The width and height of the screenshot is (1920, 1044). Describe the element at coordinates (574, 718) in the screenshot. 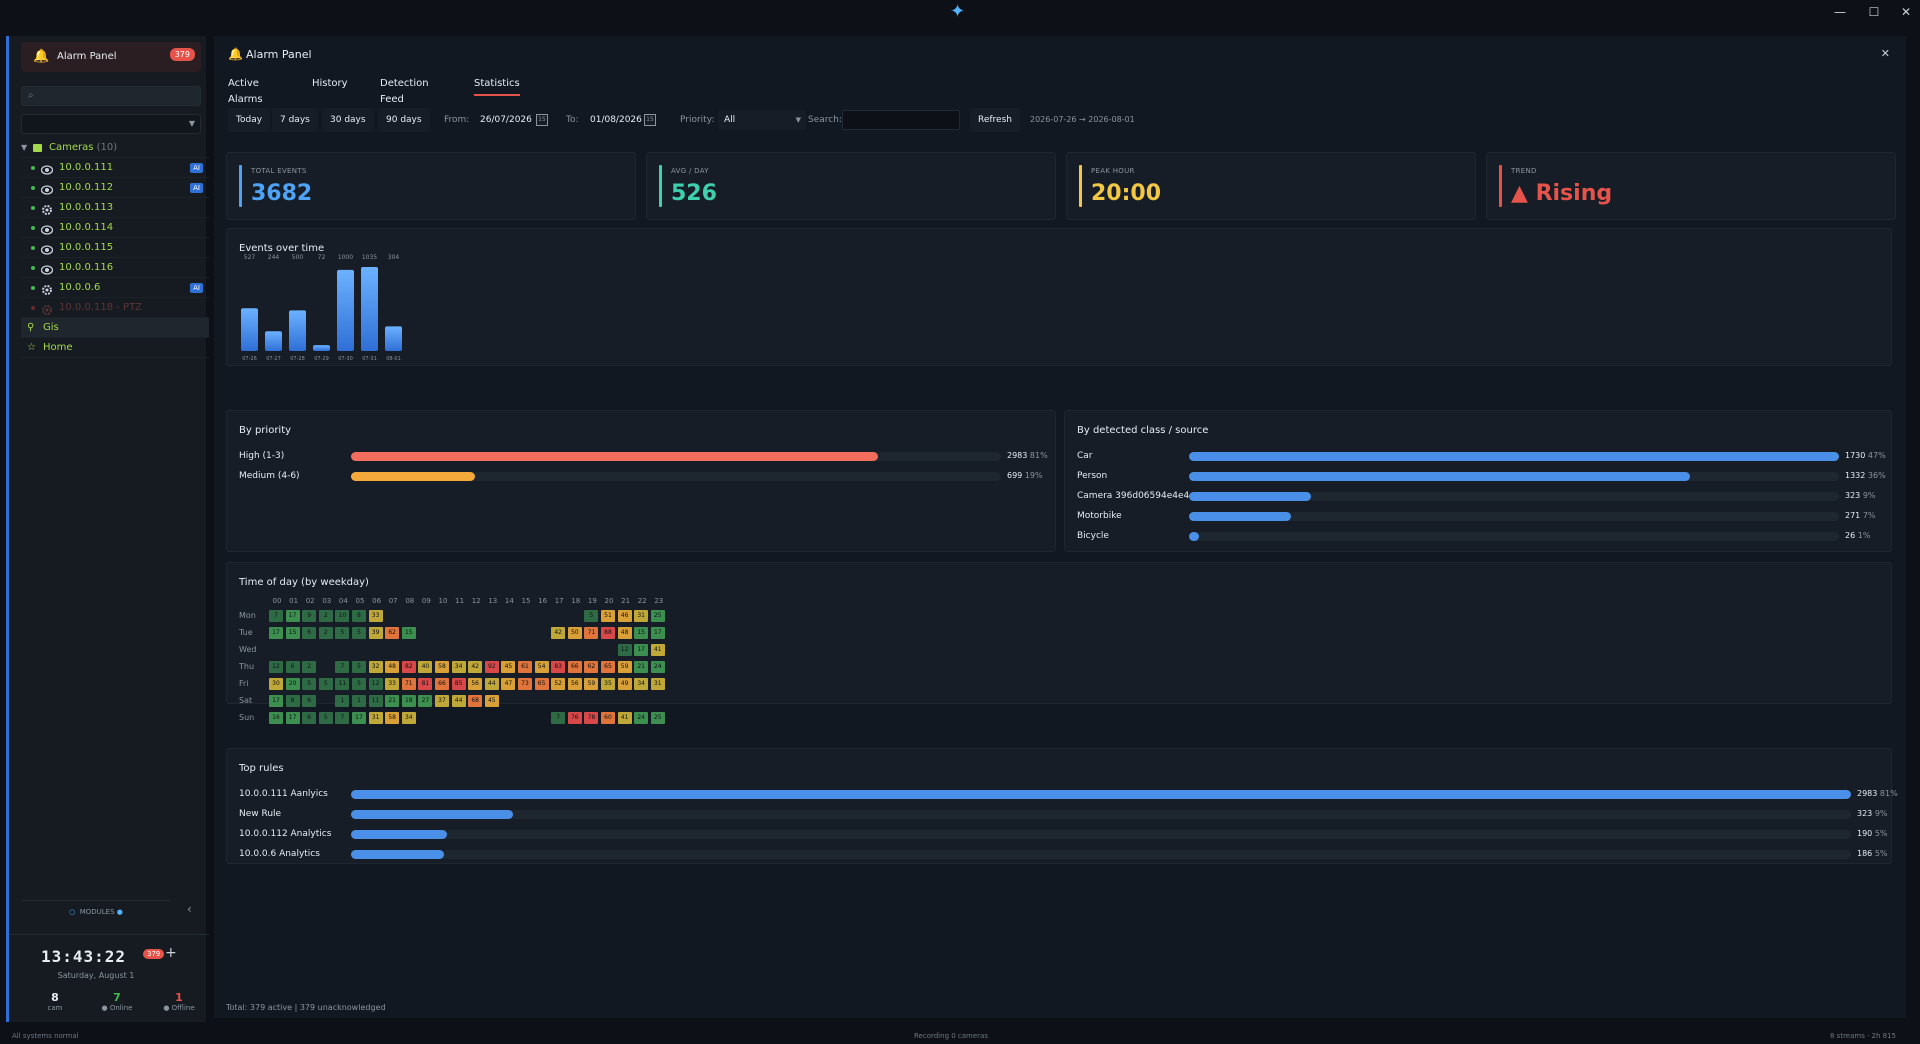

I see `heatmap-cell: 76` at that location.